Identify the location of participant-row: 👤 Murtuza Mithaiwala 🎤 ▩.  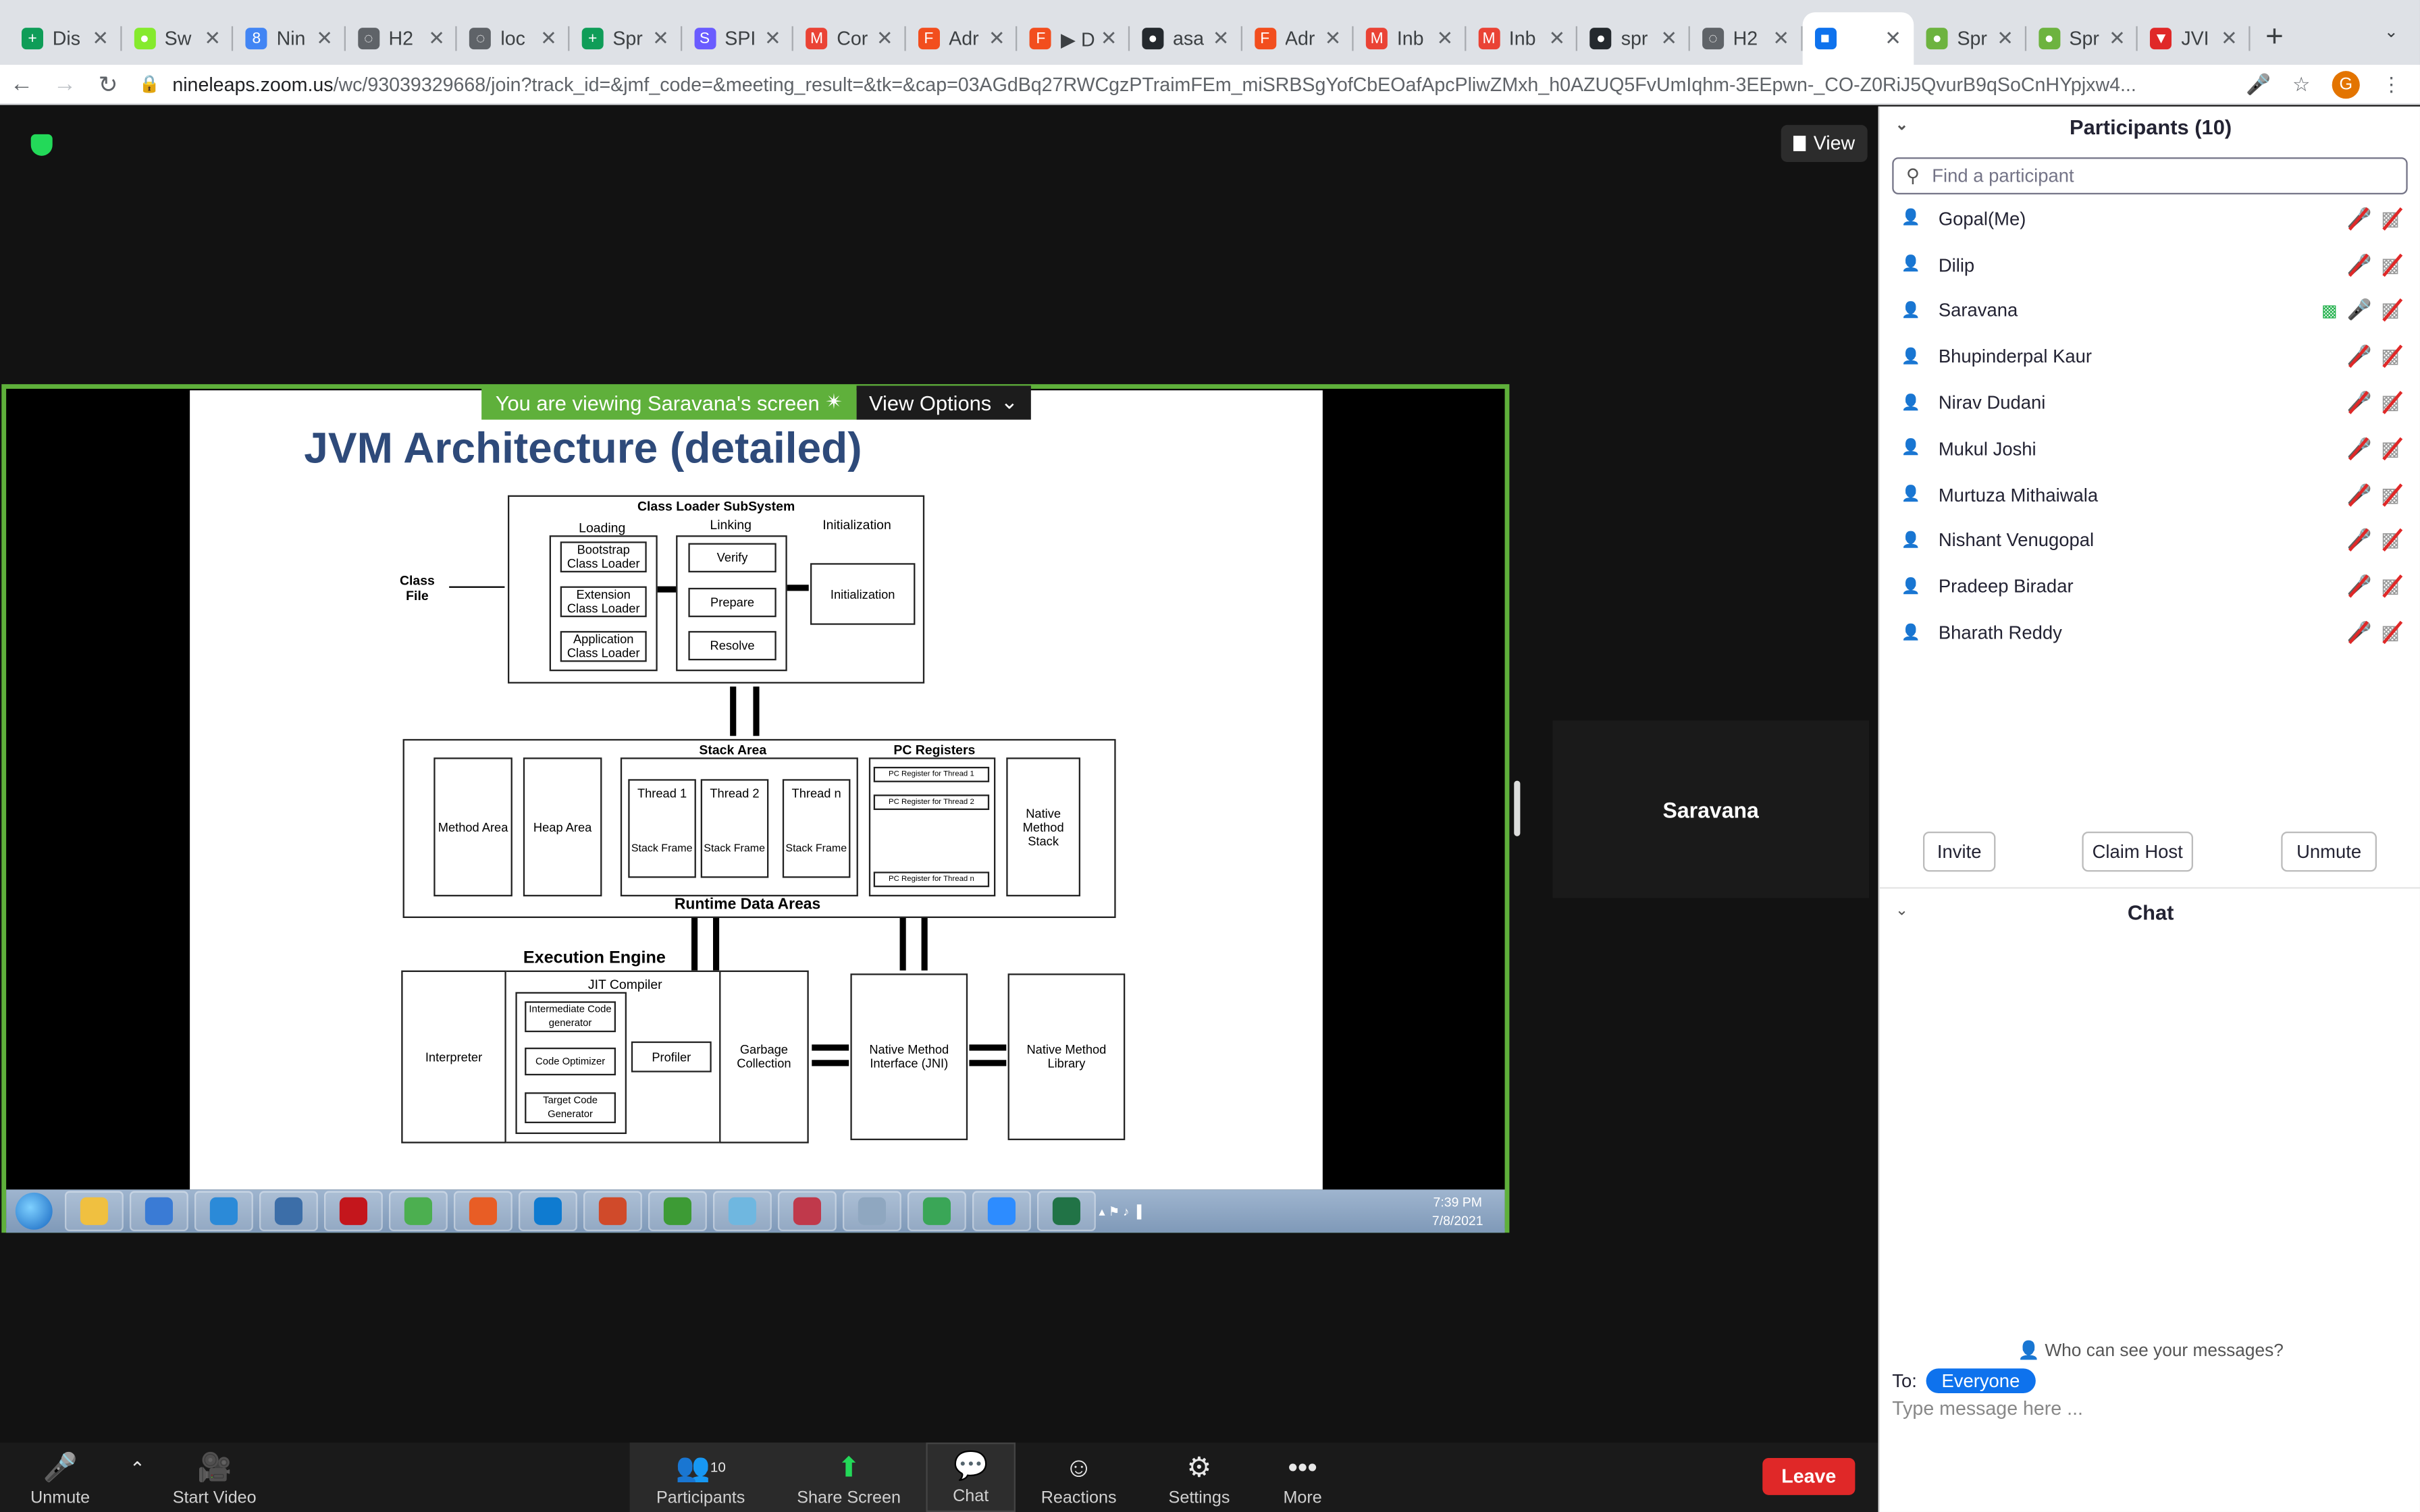
(2150, 495).